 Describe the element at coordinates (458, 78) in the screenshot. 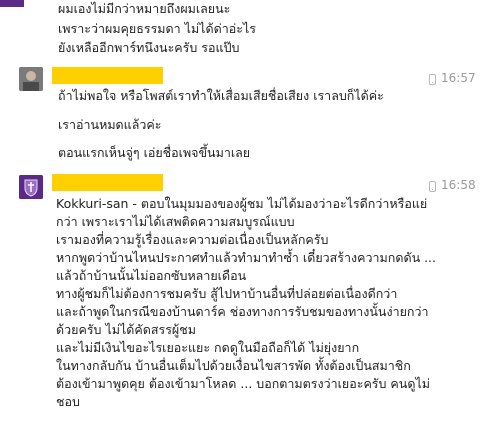

I see `message-time: 16:57` at that location.